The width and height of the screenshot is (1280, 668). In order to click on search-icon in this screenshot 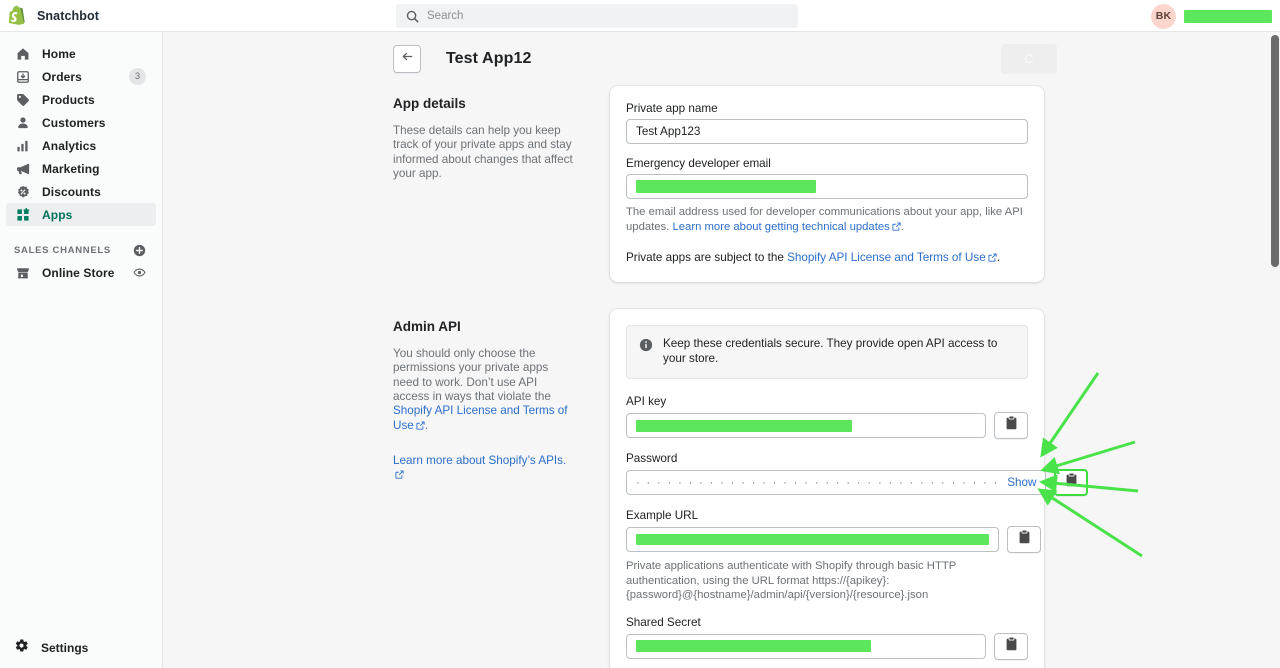, I will do `click(412, 16)`.